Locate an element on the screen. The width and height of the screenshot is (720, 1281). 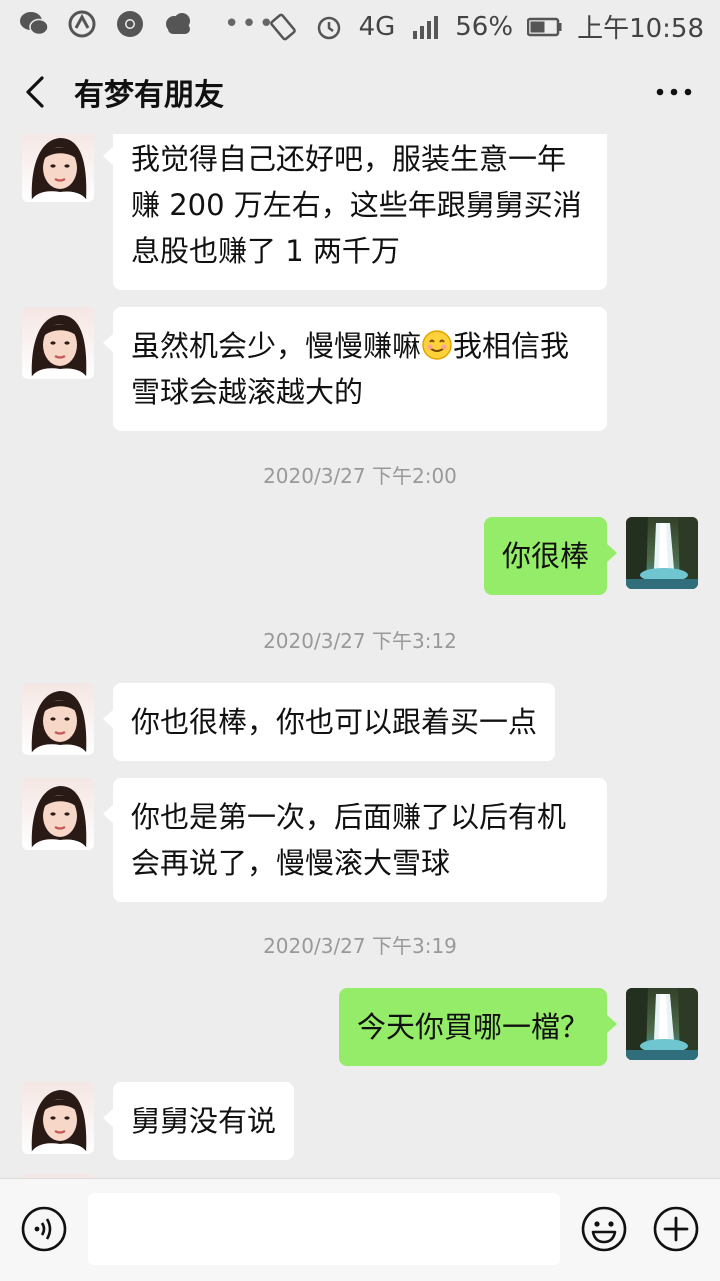
status-bar: ••• 4G 56% 上午10:58 is located at coordinates (360, 25).